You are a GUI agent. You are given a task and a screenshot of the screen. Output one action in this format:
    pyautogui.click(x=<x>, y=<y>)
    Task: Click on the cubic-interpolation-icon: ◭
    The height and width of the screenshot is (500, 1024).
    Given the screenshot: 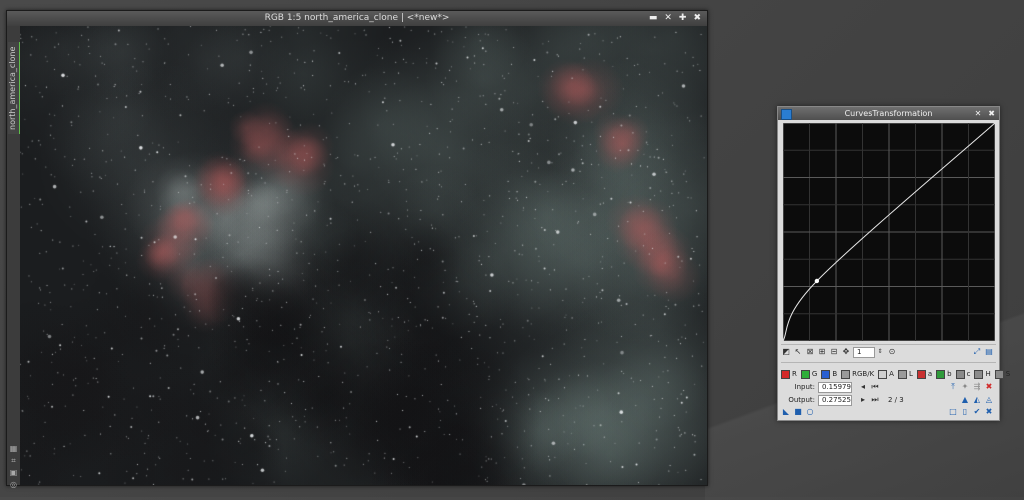 What is the action you would take?
    pyautogui.click(x=977, y=400)
    